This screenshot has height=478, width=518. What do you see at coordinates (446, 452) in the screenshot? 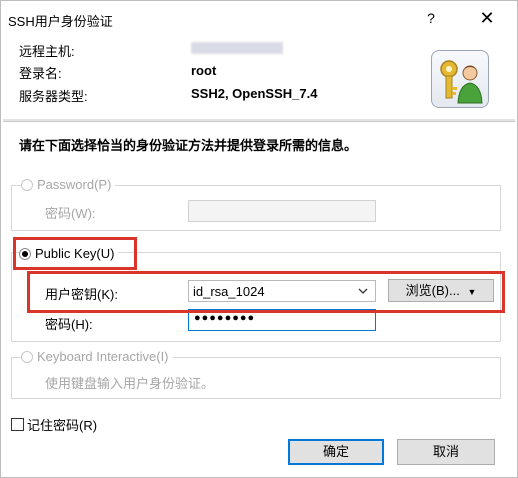
I see `cancel-button: 取消` at bounding box center [446, 452].